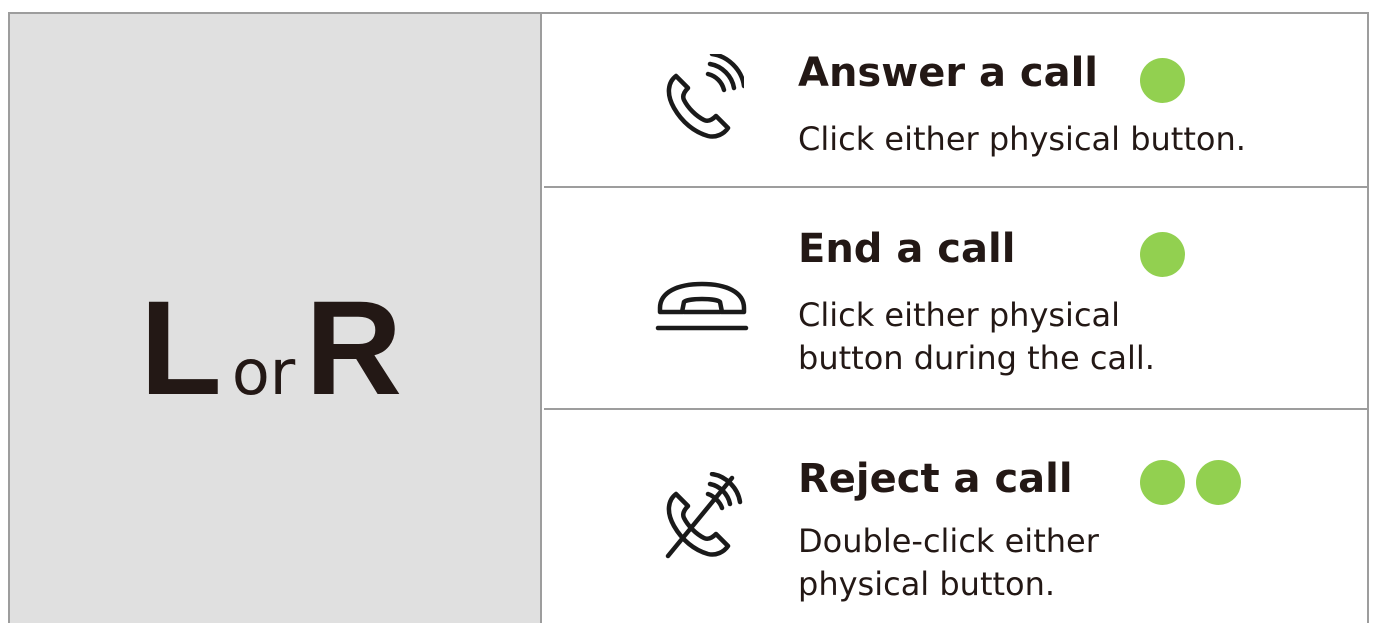 This screenshot has width=1373, height=623. Describe the element at coordinates (181, 348) in the screenshot. I see `left-key: L` at that location.